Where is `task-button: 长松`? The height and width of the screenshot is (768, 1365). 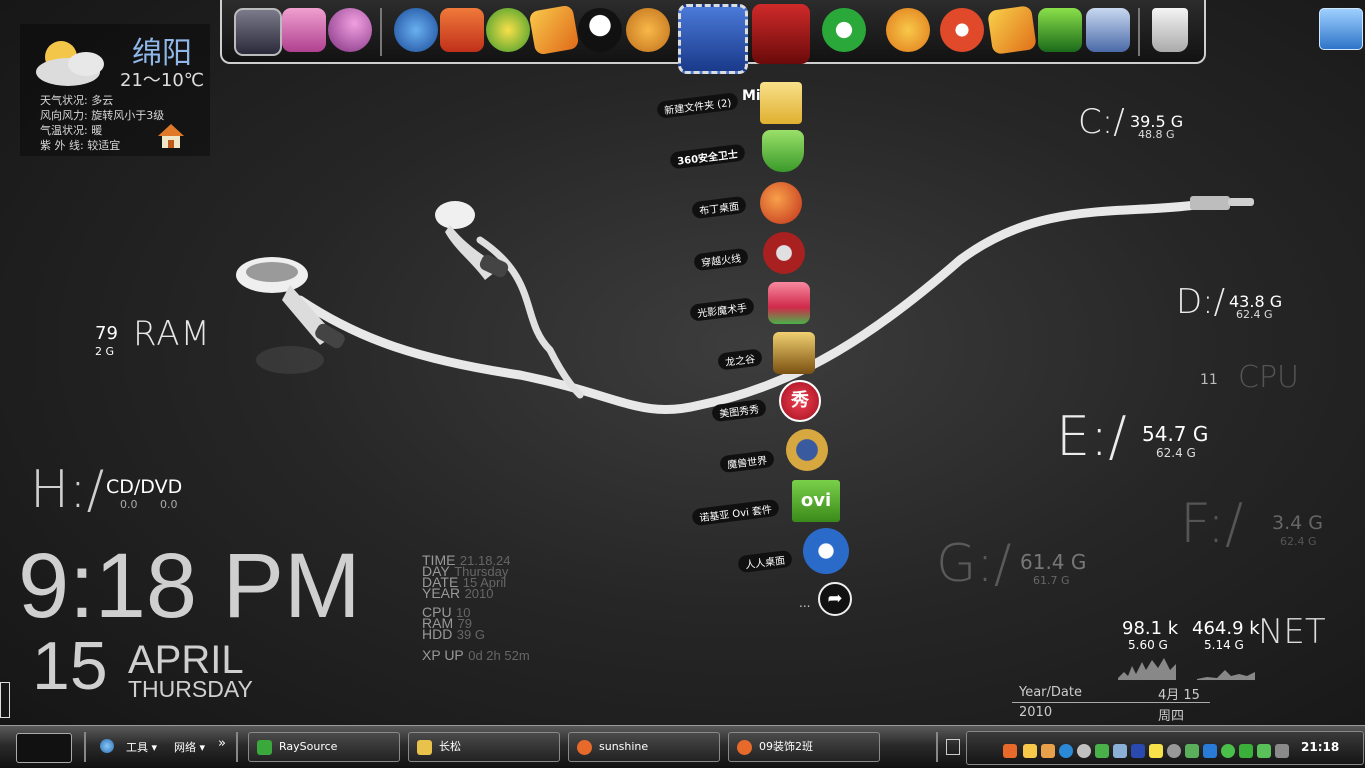 task-button: 长松 is located at coordinates (484, 747).